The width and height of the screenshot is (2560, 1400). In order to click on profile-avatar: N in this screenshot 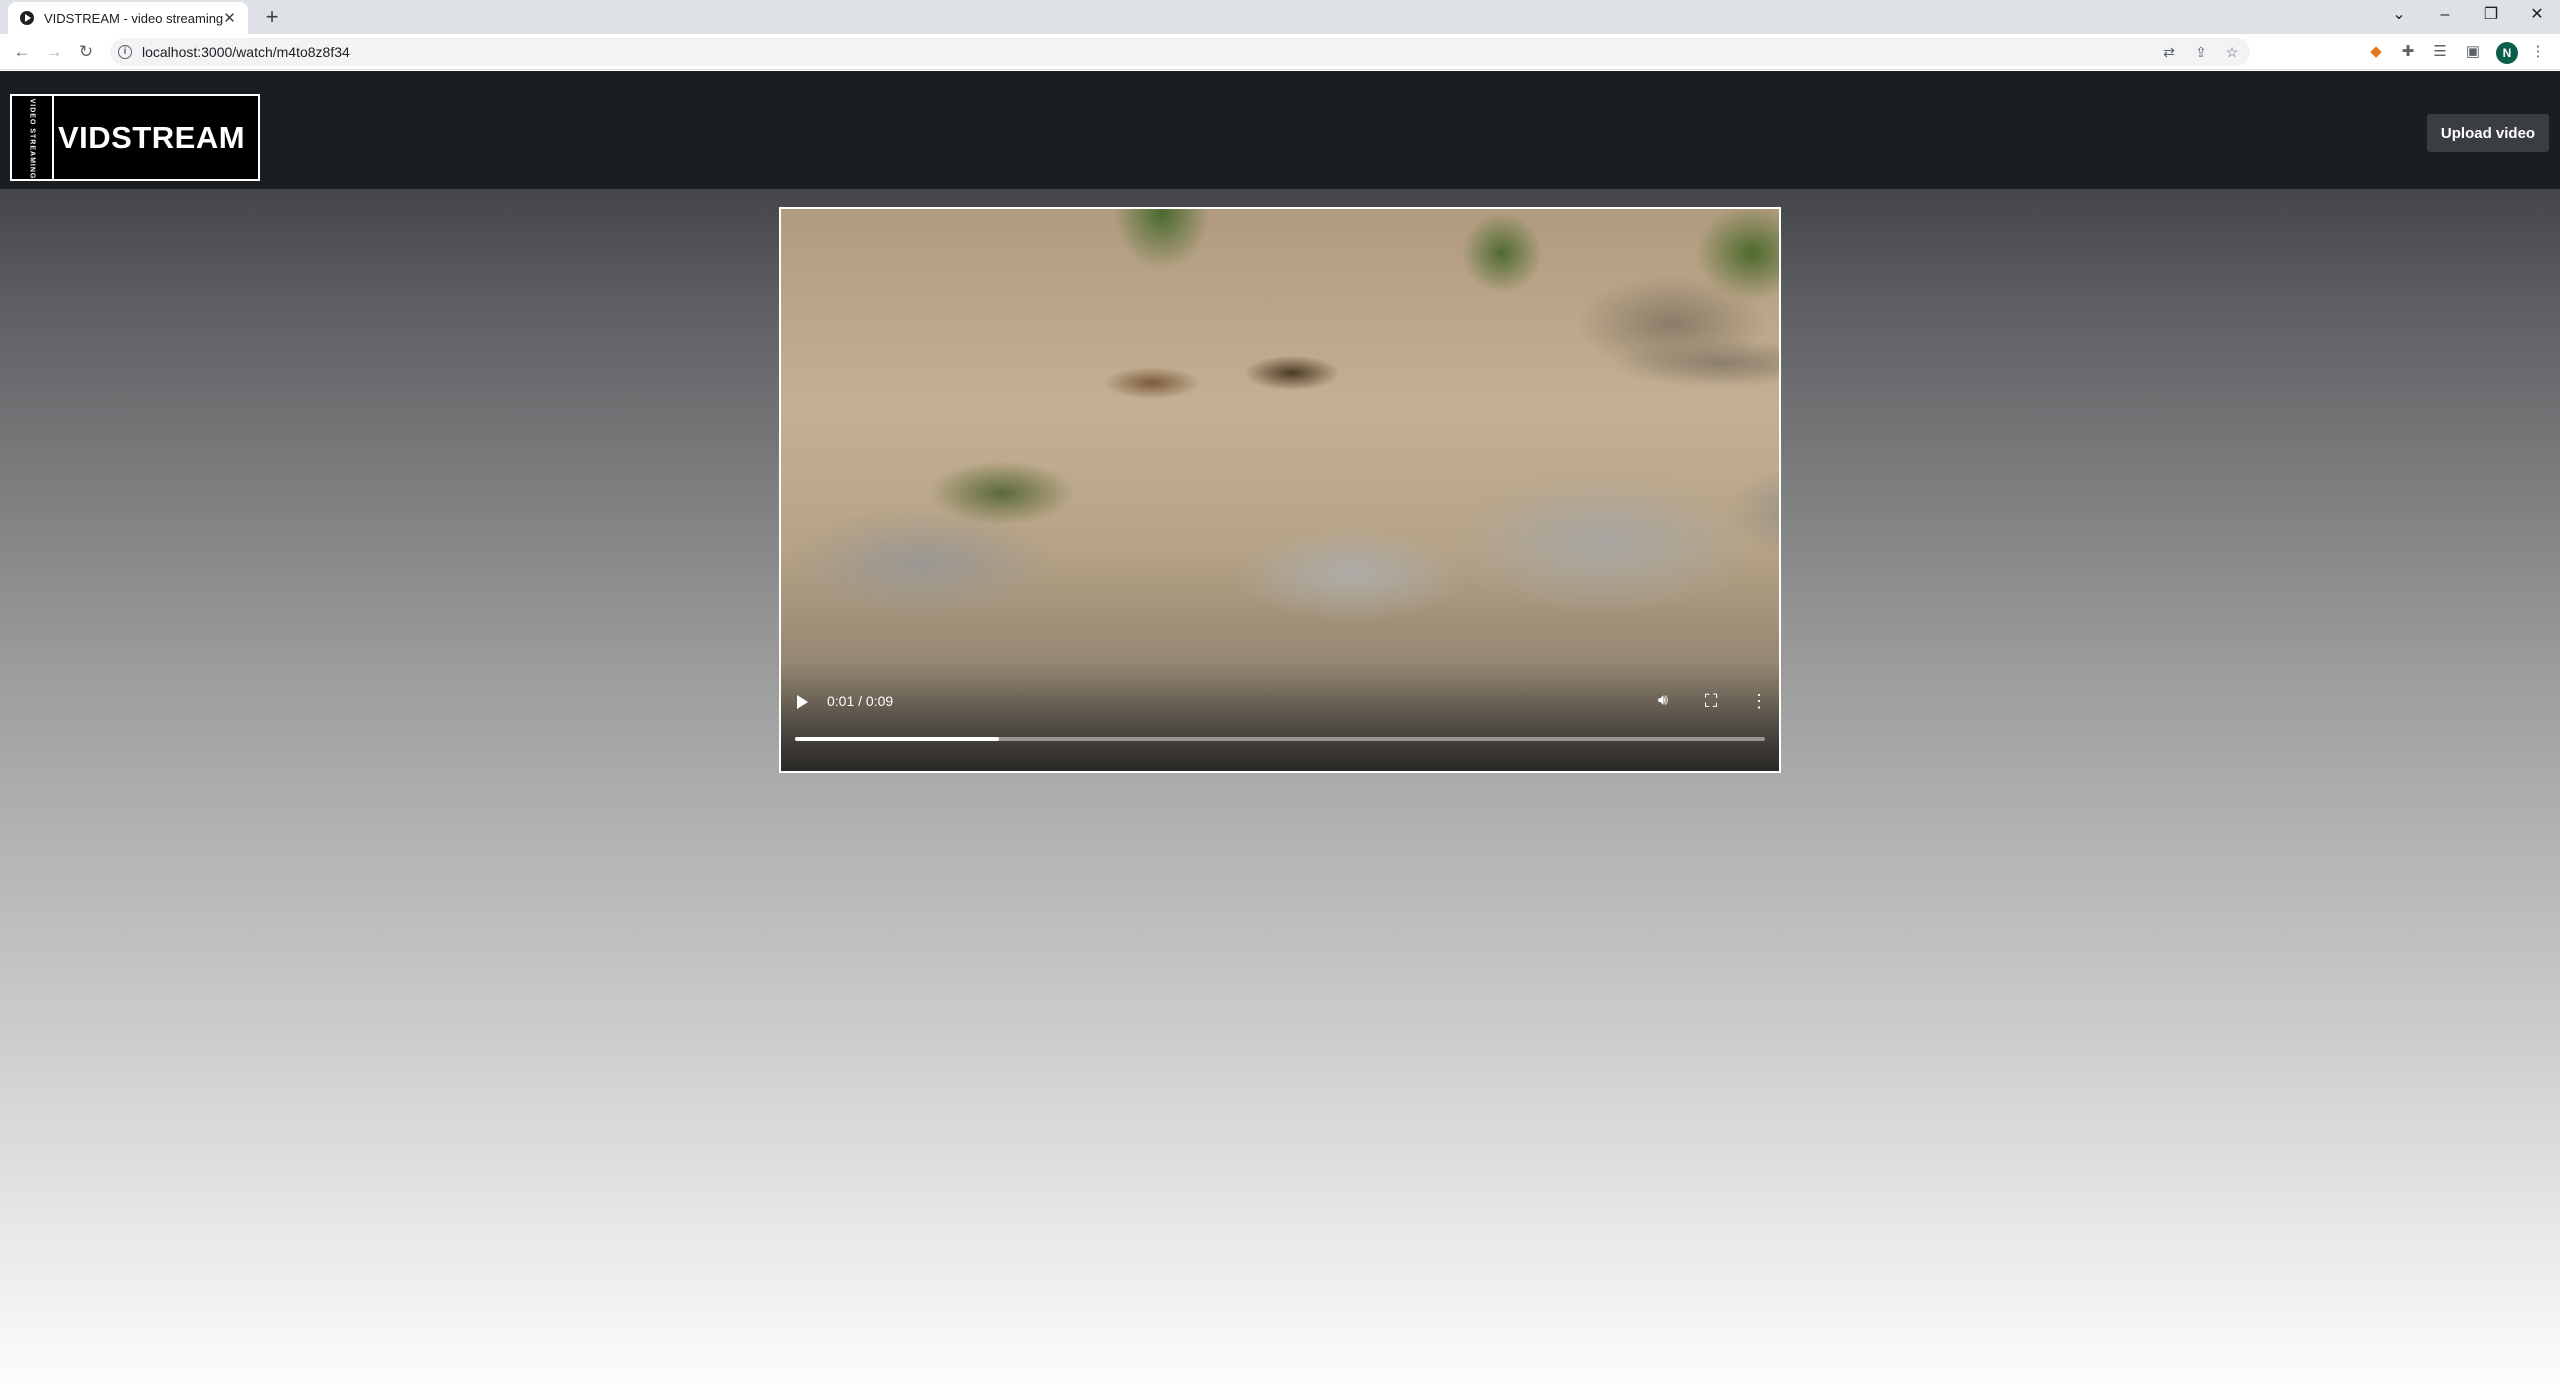, I will do `click(2507, 53)`.